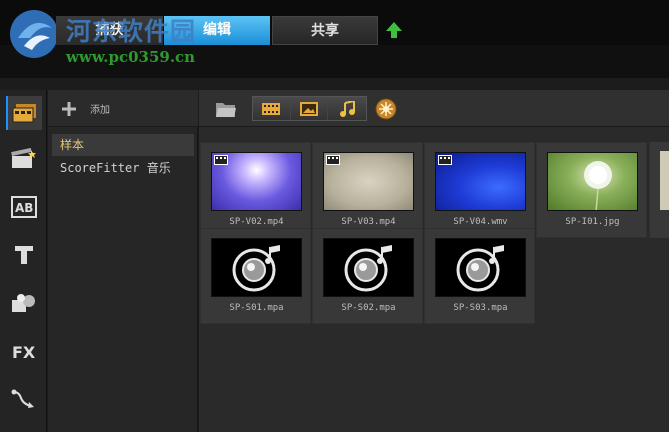  I want to click on library-item-scorefitter: ScoreFitter 音乐, so click(123, 168).